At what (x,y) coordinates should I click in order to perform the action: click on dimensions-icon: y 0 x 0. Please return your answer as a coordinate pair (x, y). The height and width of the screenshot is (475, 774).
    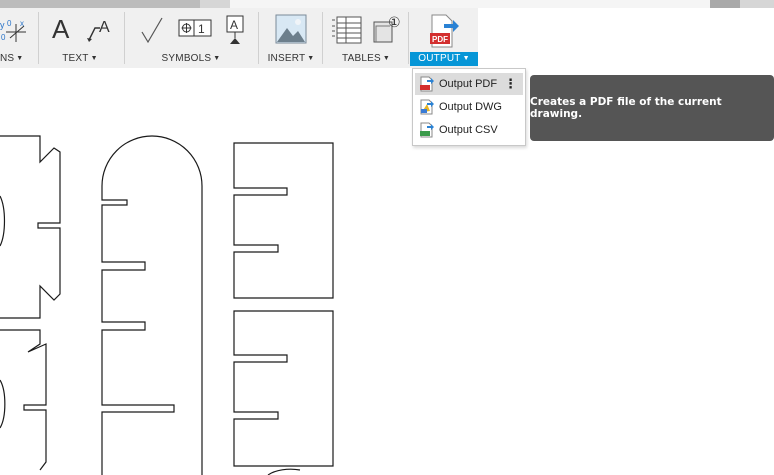
    Looking at the image, I should click on (15, 29).